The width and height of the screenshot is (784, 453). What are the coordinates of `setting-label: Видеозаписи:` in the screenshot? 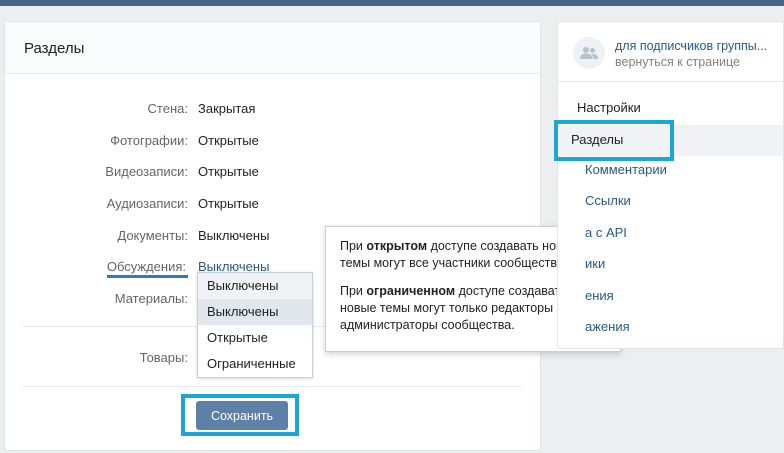 It's located at (146, 171).